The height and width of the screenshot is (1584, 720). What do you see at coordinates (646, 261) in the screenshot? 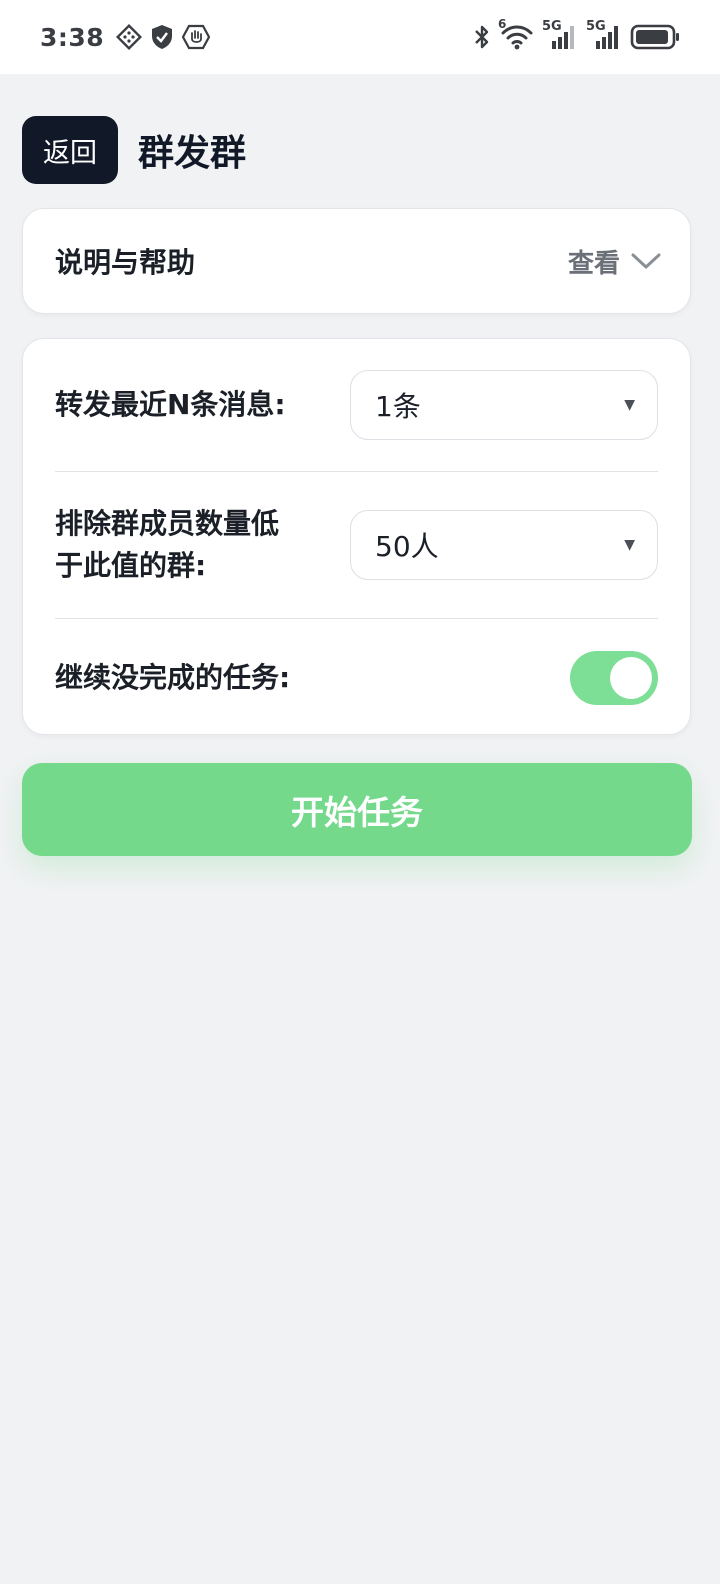
I see `chevron-down-icon` at bounding box center [646, 261].